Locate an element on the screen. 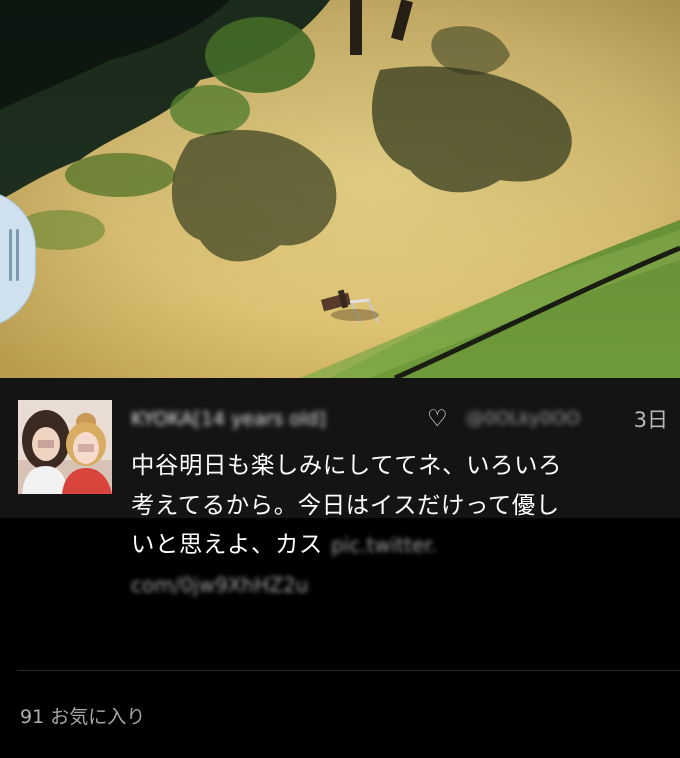 This screenshot has height=758, width=680. favorites-label: お気に入り is located at coordinates (98, 717).